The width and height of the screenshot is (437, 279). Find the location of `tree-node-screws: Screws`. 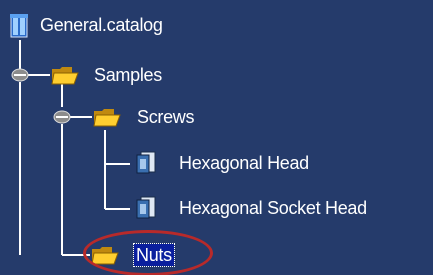

tree-node-screws: Screws is located at coordinates (110, 117).